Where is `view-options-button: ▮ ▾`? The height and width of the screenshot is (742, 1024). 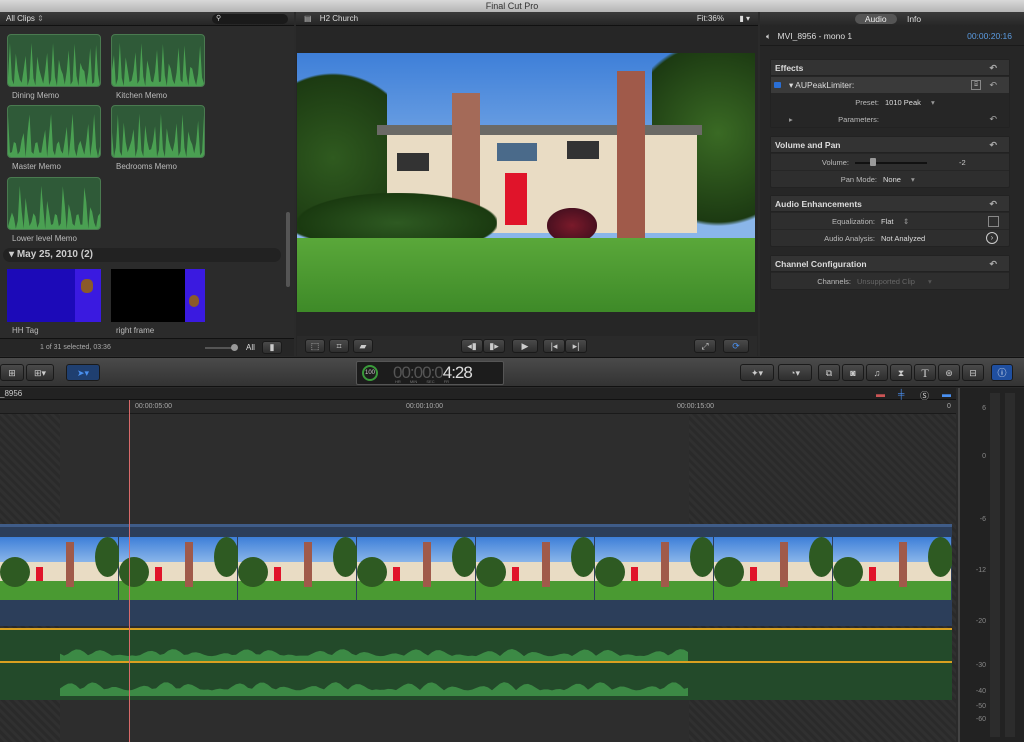 view-options-button: ▮ ▾ is located at coordinates (744, 19).